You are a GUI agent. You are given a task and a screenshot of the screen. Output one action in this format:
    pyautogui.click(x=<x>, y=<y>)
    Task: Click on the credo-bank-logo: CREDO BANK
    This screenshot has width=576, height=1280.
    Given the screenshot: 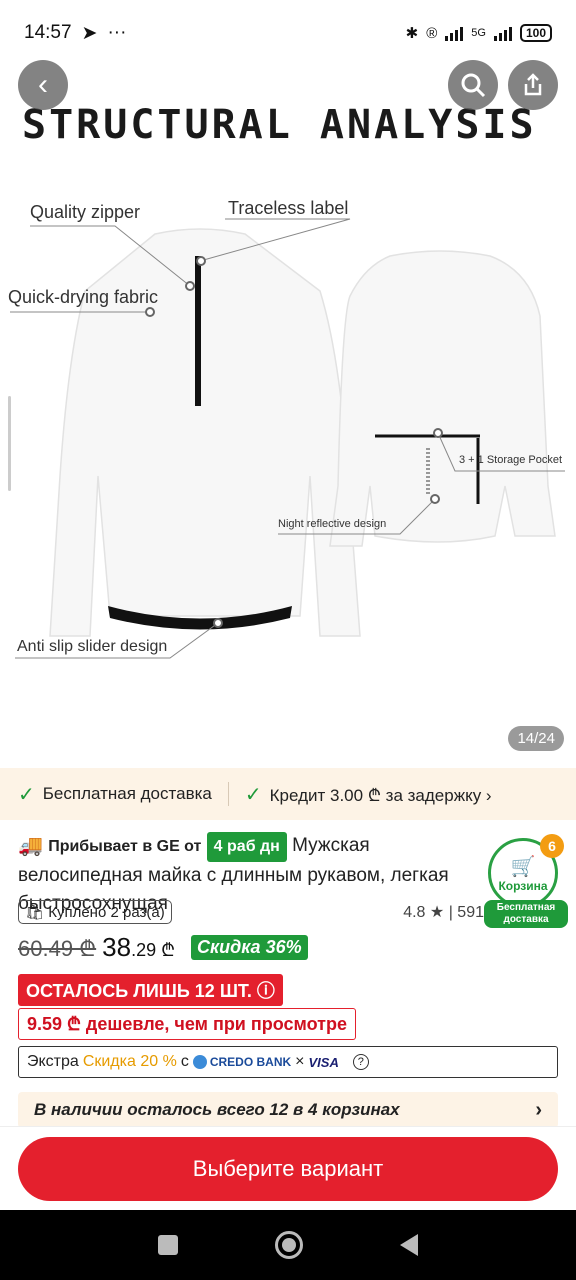 What is the action you would take?
    pyautogui.click(x=242, y=1062)
    